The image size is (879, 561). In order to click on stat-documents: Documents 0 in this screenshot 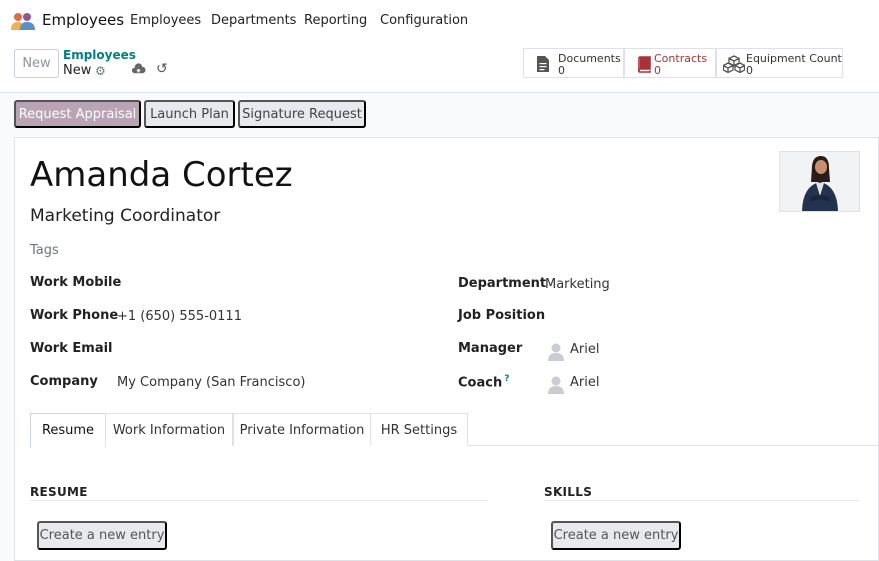, I will do `click(573, 63)`.